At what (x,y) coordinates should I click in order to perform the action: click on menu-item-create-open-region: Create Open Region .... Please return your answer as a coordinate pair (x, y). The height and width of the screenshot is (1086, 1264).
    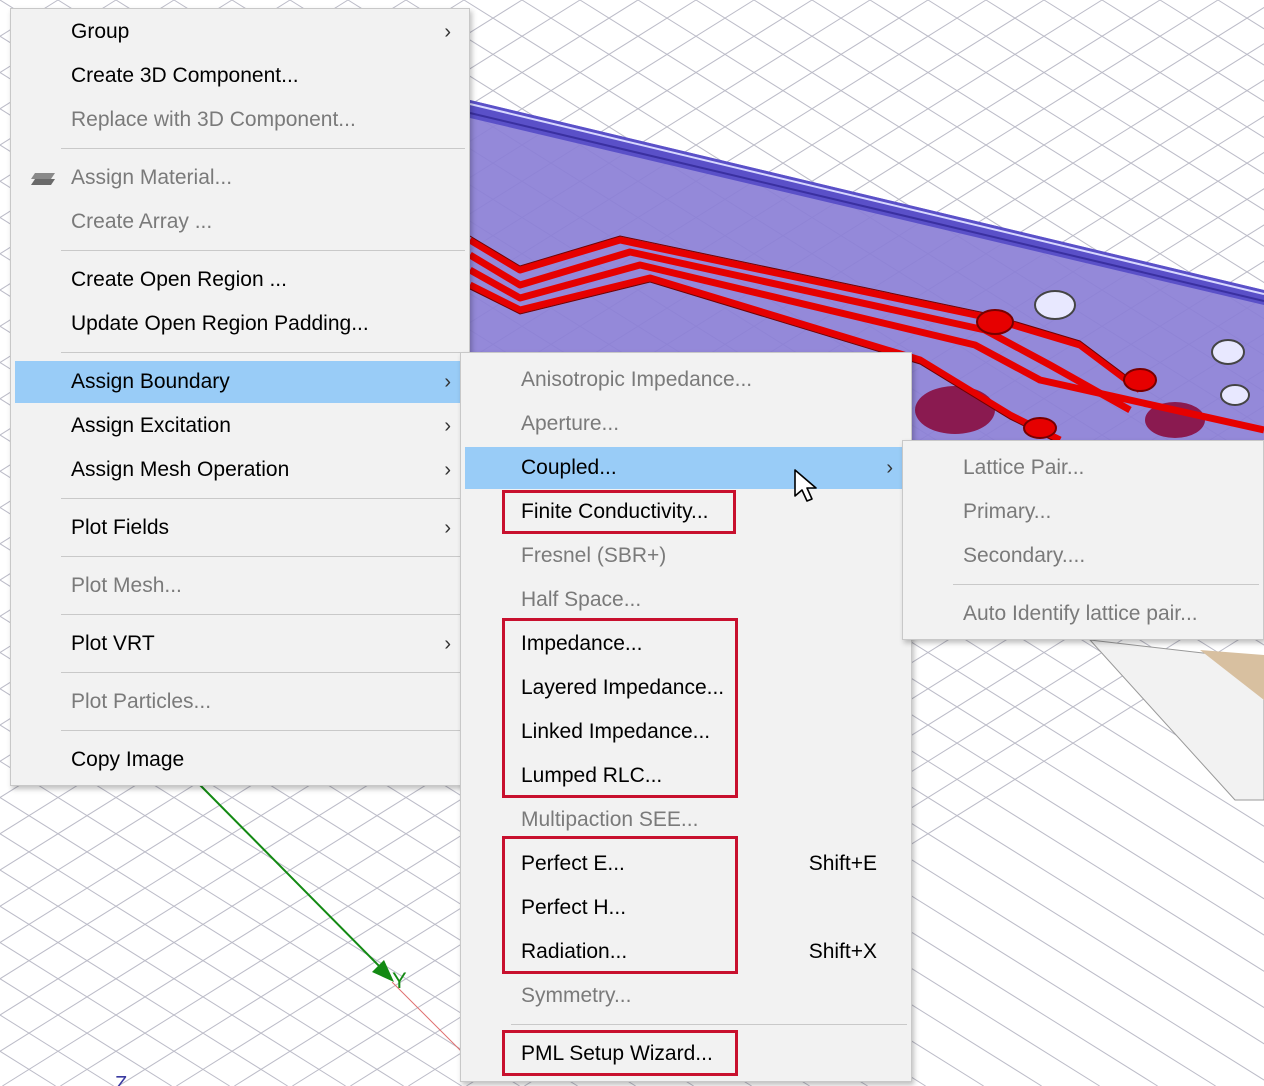
    Looking at the image, I should click on (240, 280).